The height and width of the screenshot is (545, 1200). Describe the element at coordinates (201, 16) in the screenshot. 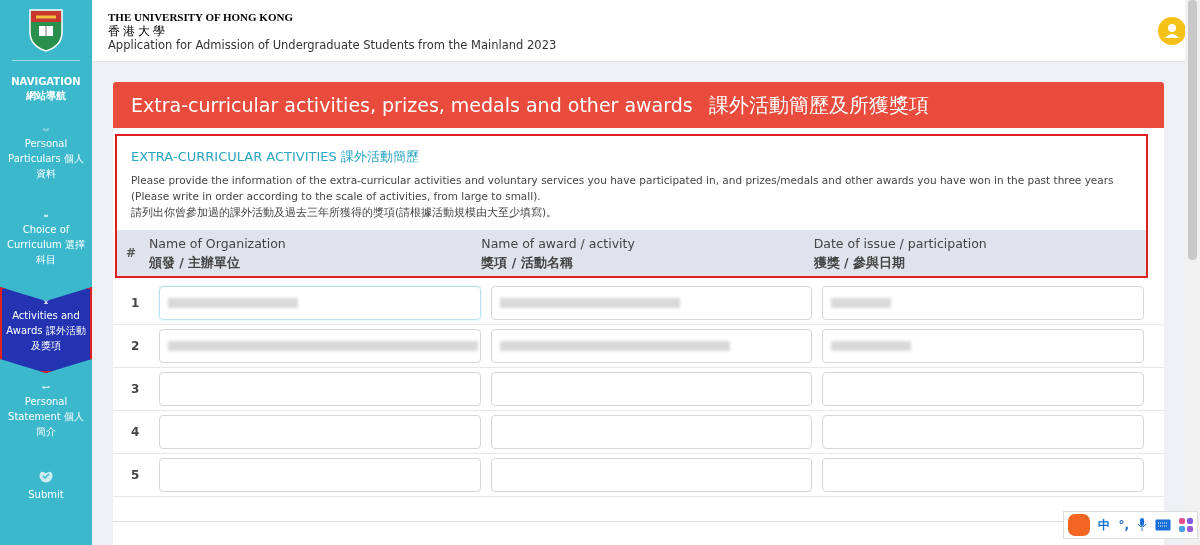

I see `university-name: THE UNIVERSITY OF HONG KONG` at that location.